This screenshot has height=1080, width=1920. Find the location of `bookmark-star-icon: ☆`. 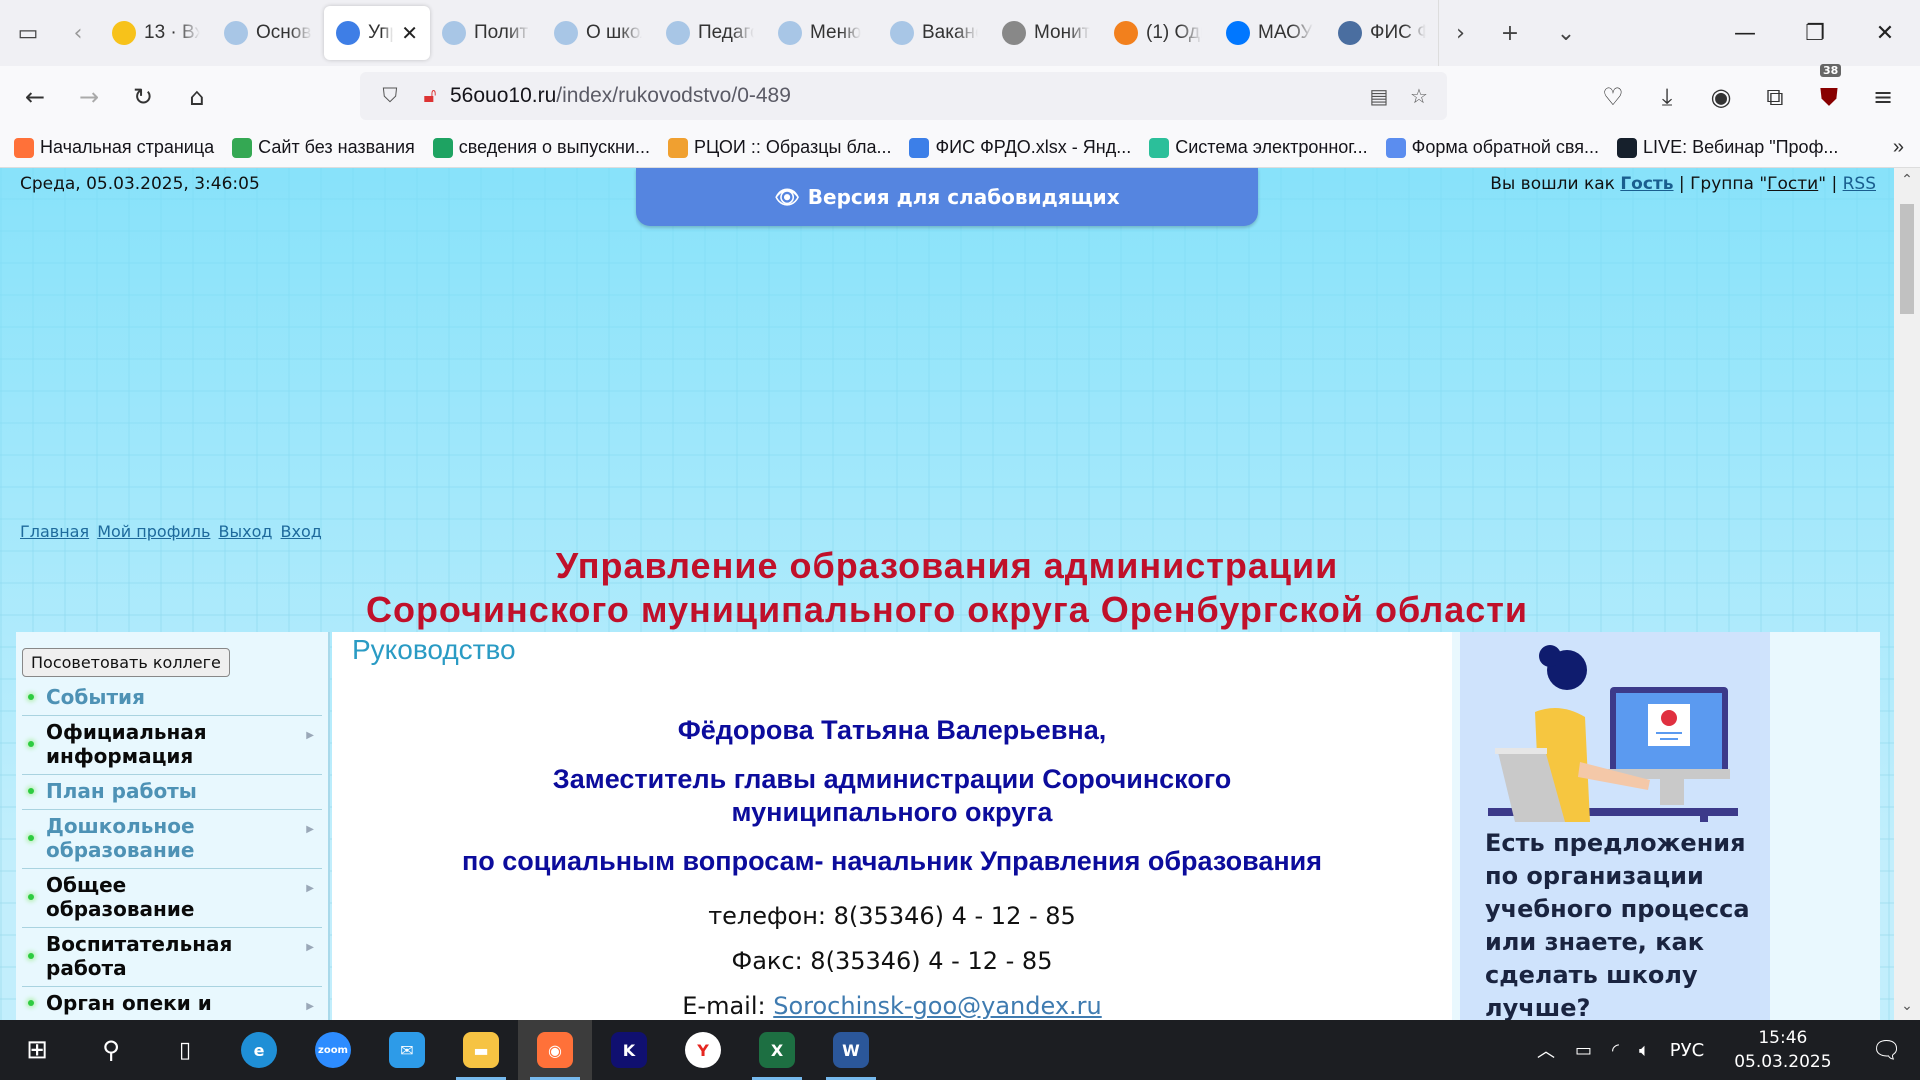

bookmark-star-icon: ☆ is located at coordinates (1419, 96).